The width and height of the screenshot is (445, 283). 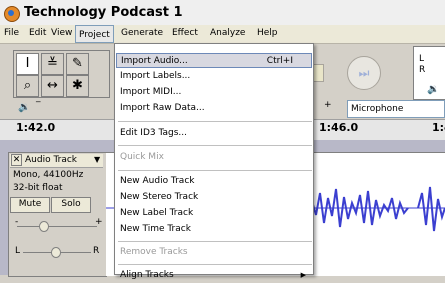 I want to click on new-label-track-item: New Label Track, so click(x=214, y=213).